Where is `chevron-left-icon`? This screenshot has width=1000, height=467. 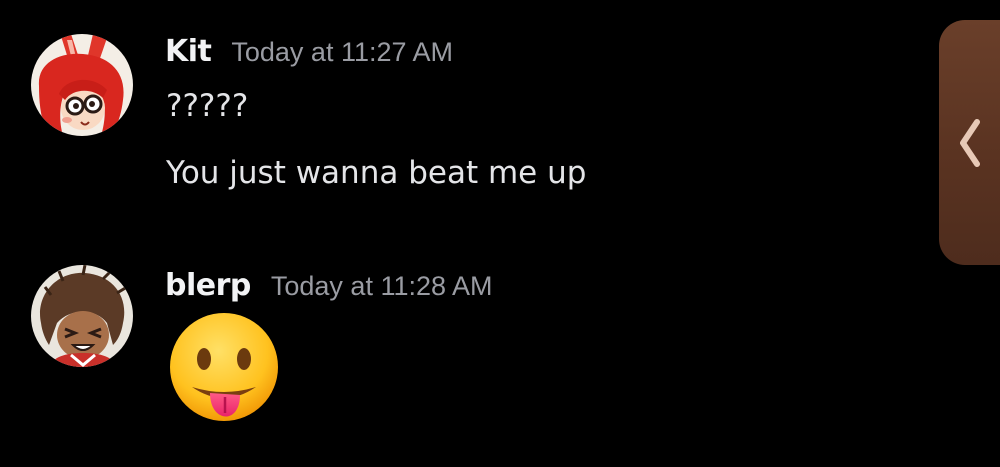
chevron-left-icon is located at coordinates (970, 143).